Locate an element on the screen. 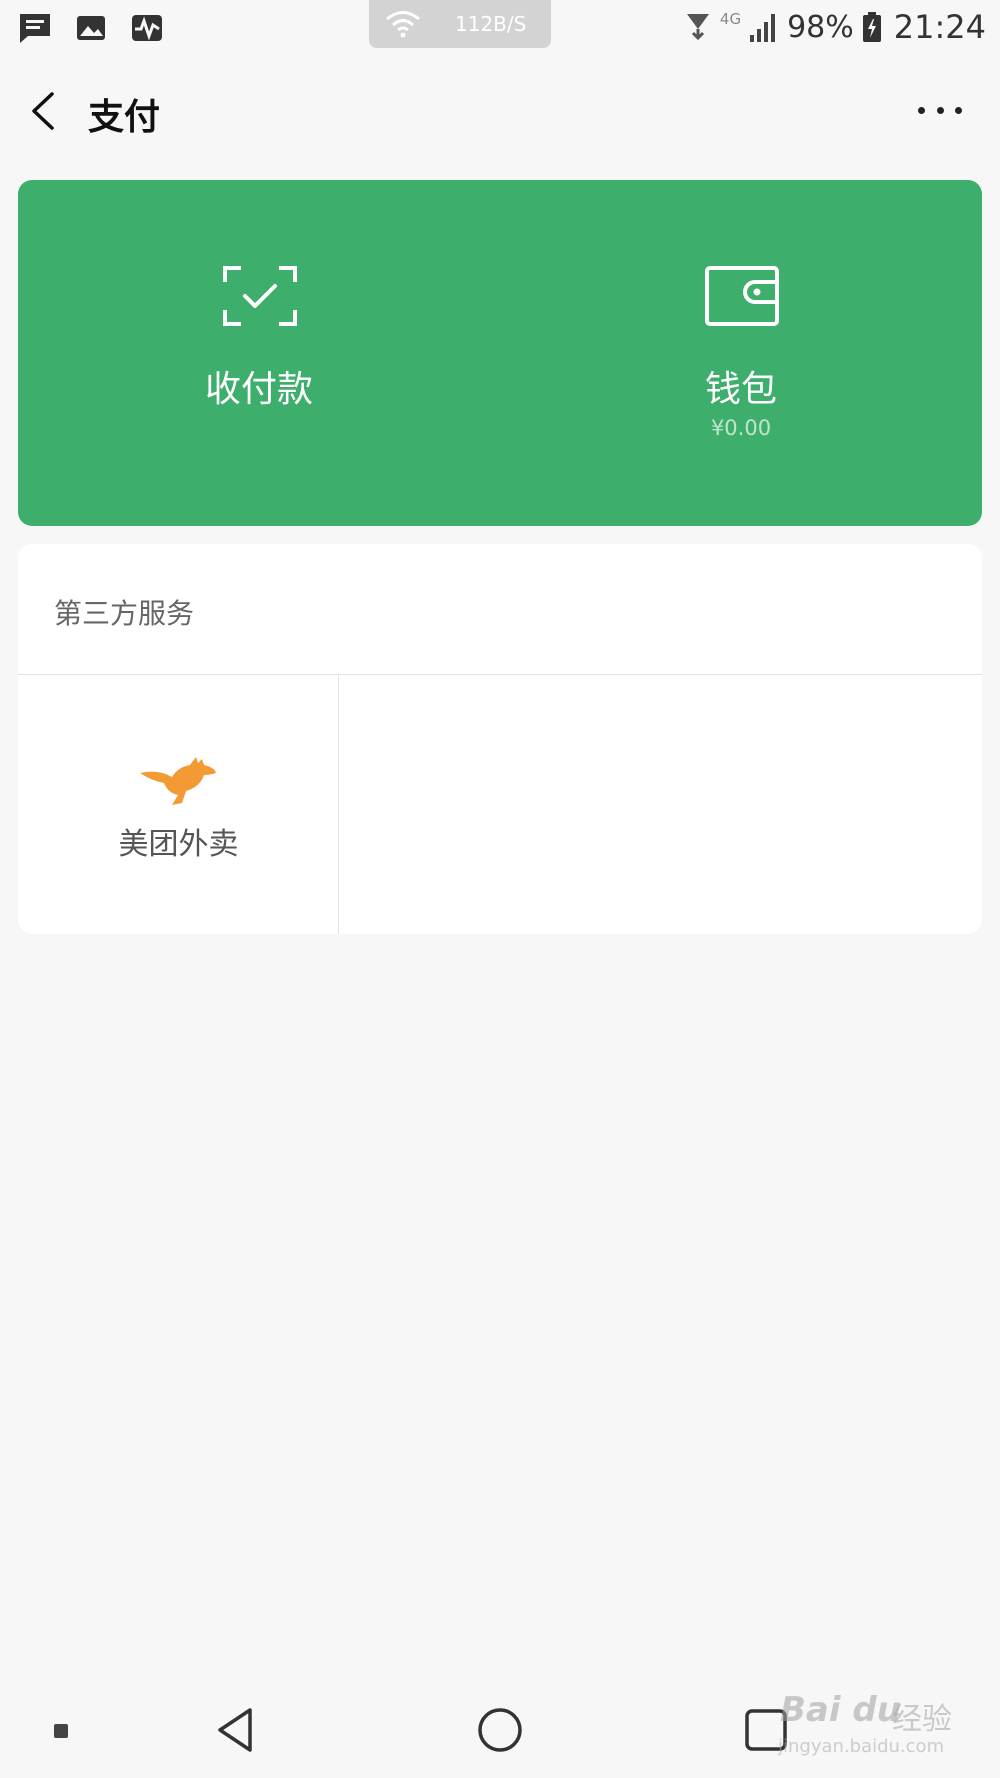 The width and height of the screenshot is (1000, 1778). status-bar: 112B/S 4G 98% 21:24 is located at coordinates (500, 29).